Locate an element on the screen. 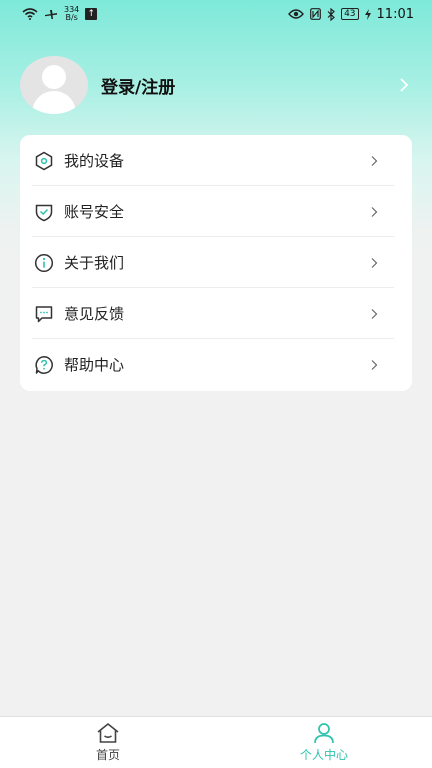  battery-icon: 43 is located at coordinates (350, 14).